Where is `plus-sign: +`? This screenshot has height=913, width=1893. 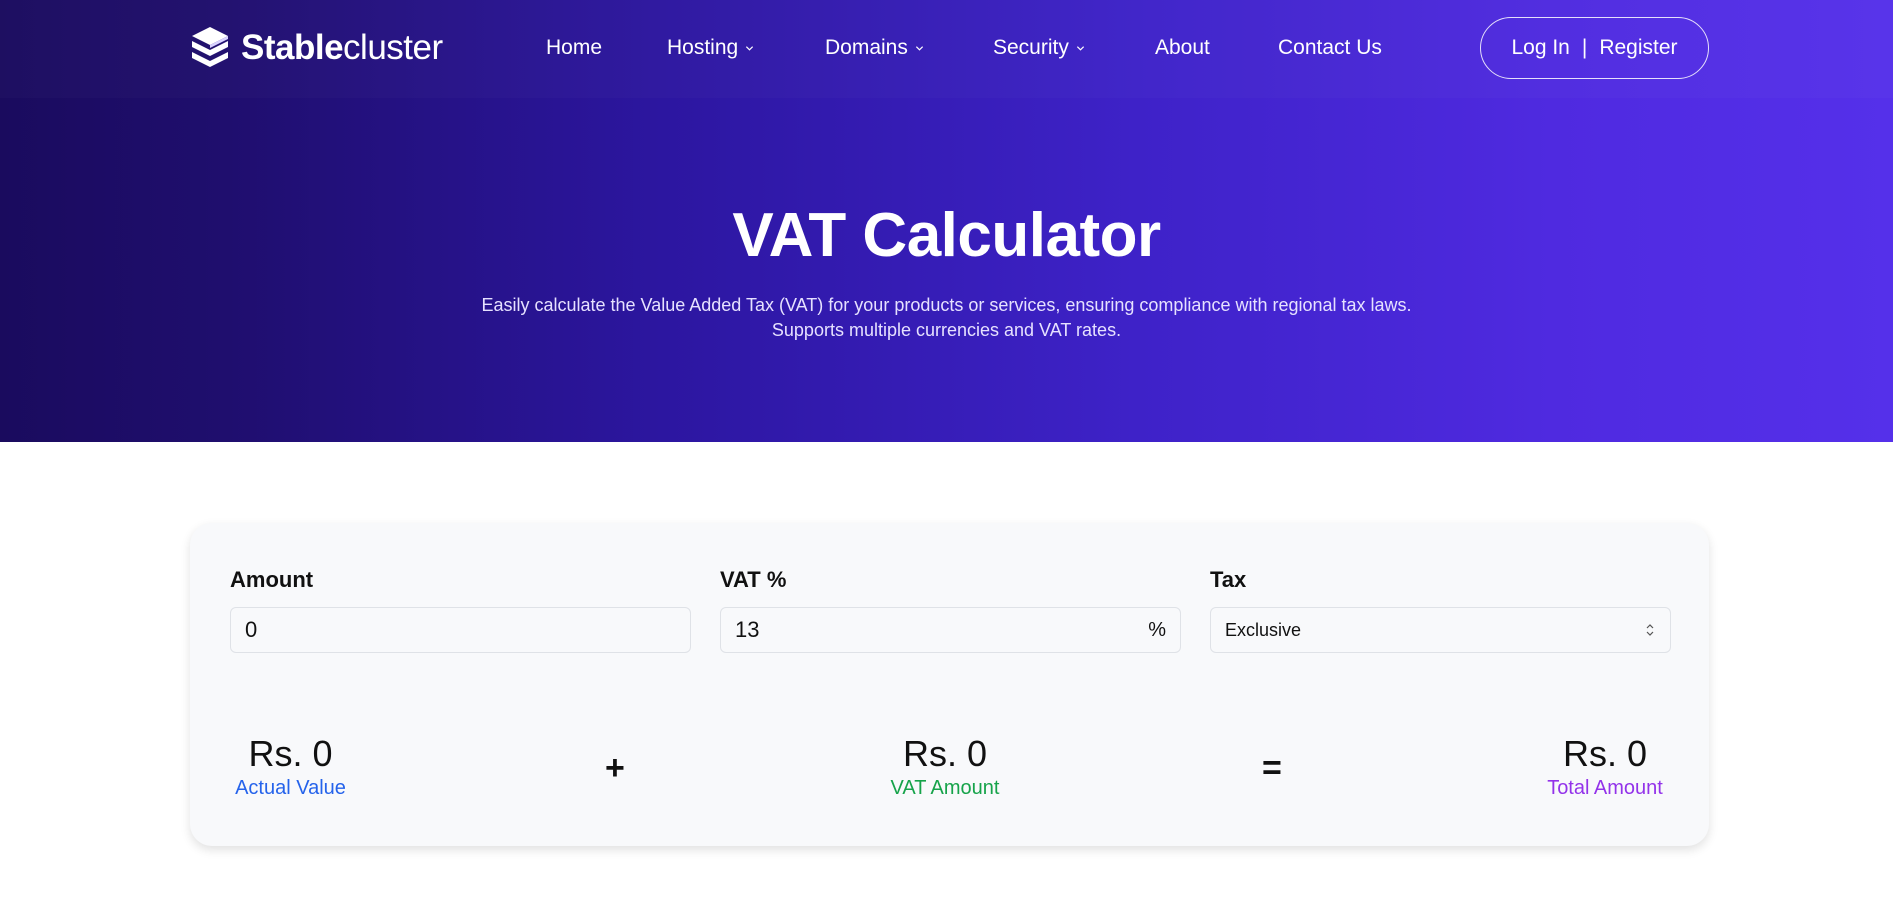
plus-sign: + is located at coordinates (615, 768).